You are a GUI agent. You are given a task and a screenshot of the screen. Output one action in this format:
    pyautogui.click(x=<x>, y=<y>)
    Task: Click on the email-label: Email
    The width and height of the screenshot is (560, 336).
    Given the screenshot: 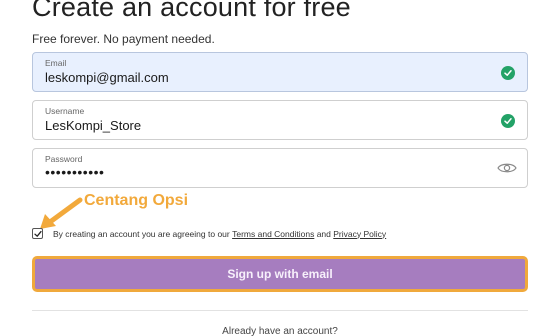 What is the action you would take?
    pyautogui.click(x=56, y=63)
    